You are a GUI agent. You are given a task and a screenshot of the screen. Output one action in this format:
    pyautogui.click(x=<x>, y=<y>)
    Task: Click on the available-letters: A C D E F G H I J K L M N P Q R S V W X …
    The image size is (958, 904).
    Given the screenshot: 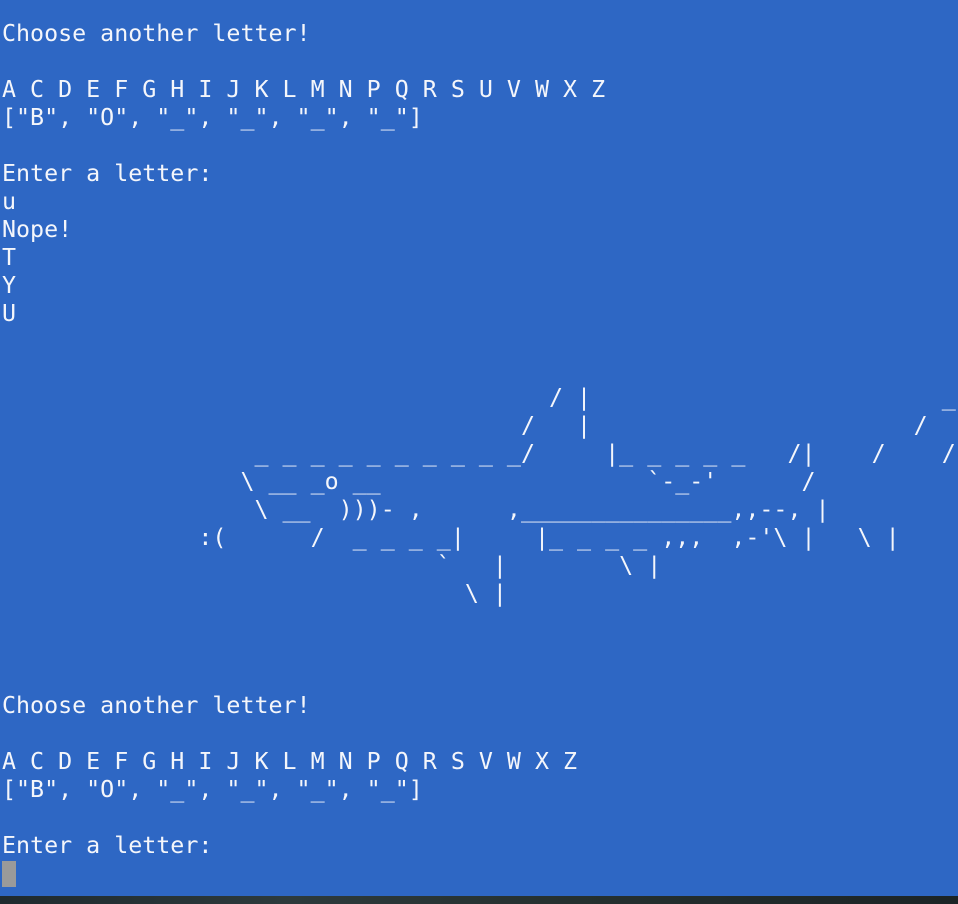 What is the action you would take?
    pyautogui.click(x=290, y=761)
    